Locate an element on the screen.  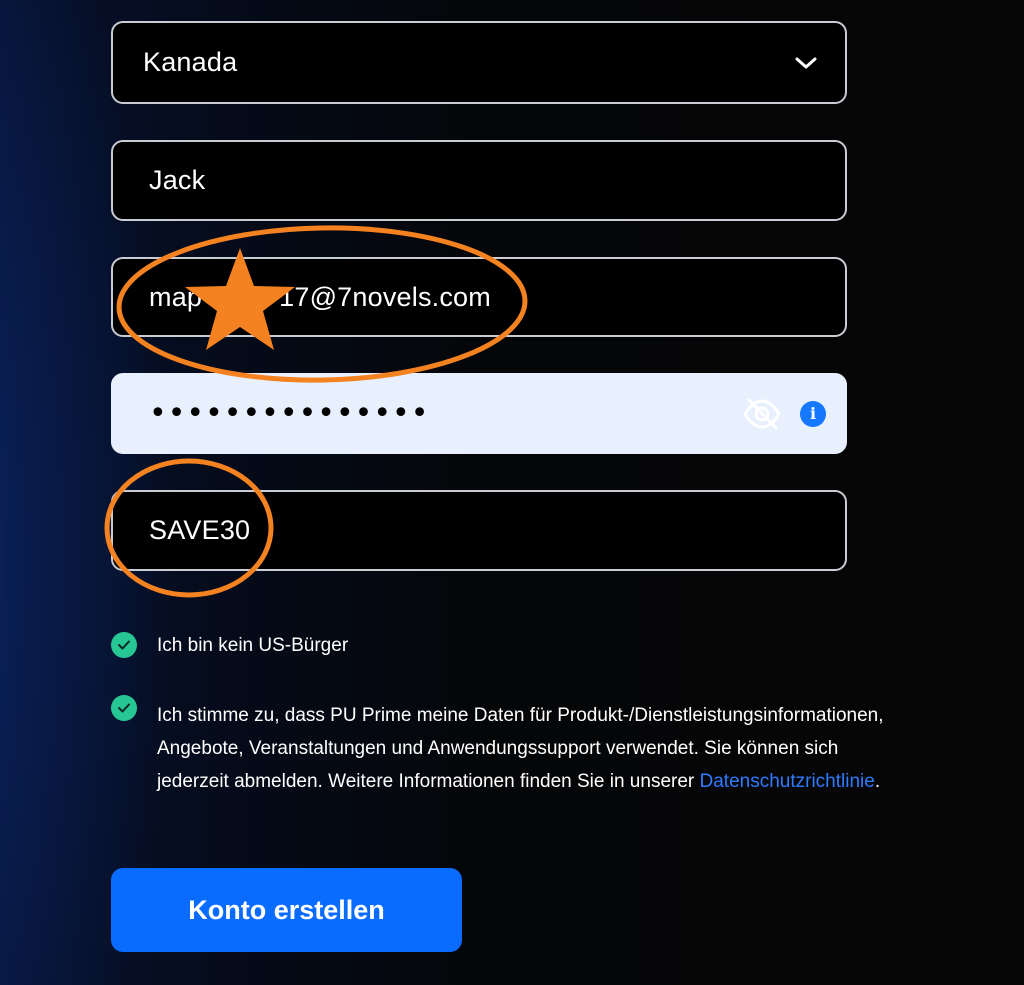
country-value: Kanada is located at coordinates (190, 62).